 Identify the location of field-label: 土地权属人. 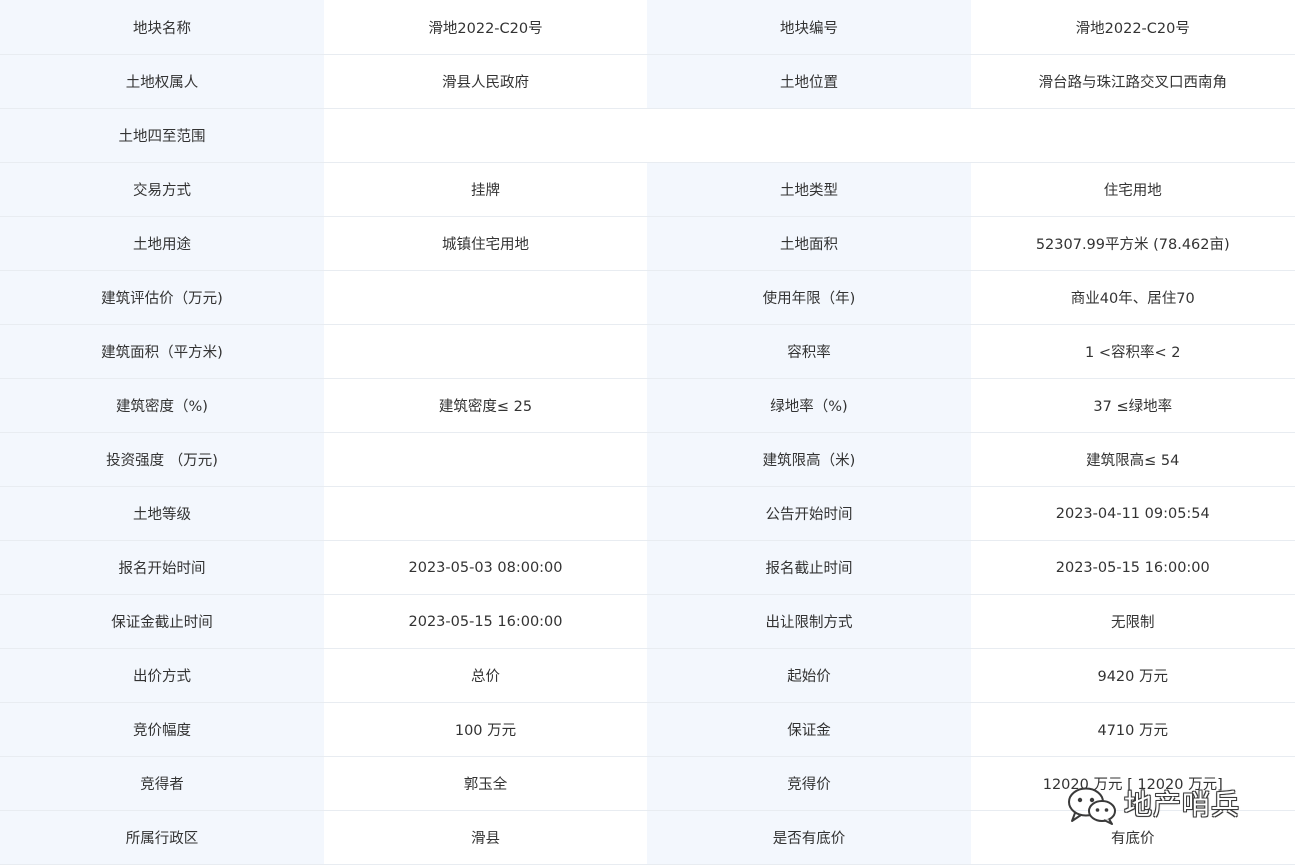
(162, 81).